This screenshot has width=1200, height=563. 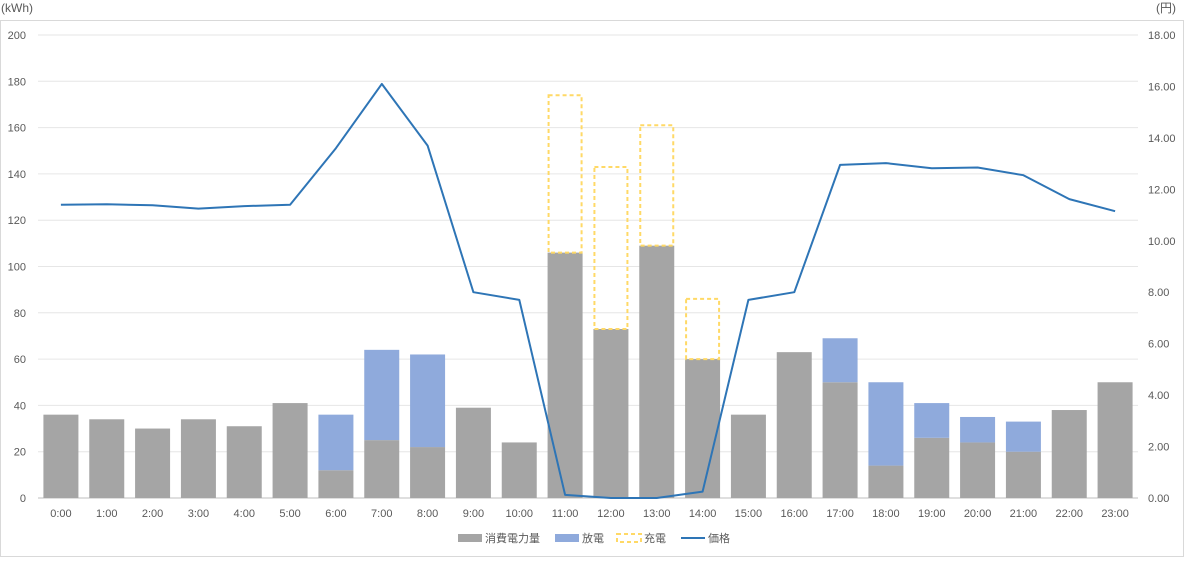 I want to click on legend-label: 放電, so click(x=593, y=538).